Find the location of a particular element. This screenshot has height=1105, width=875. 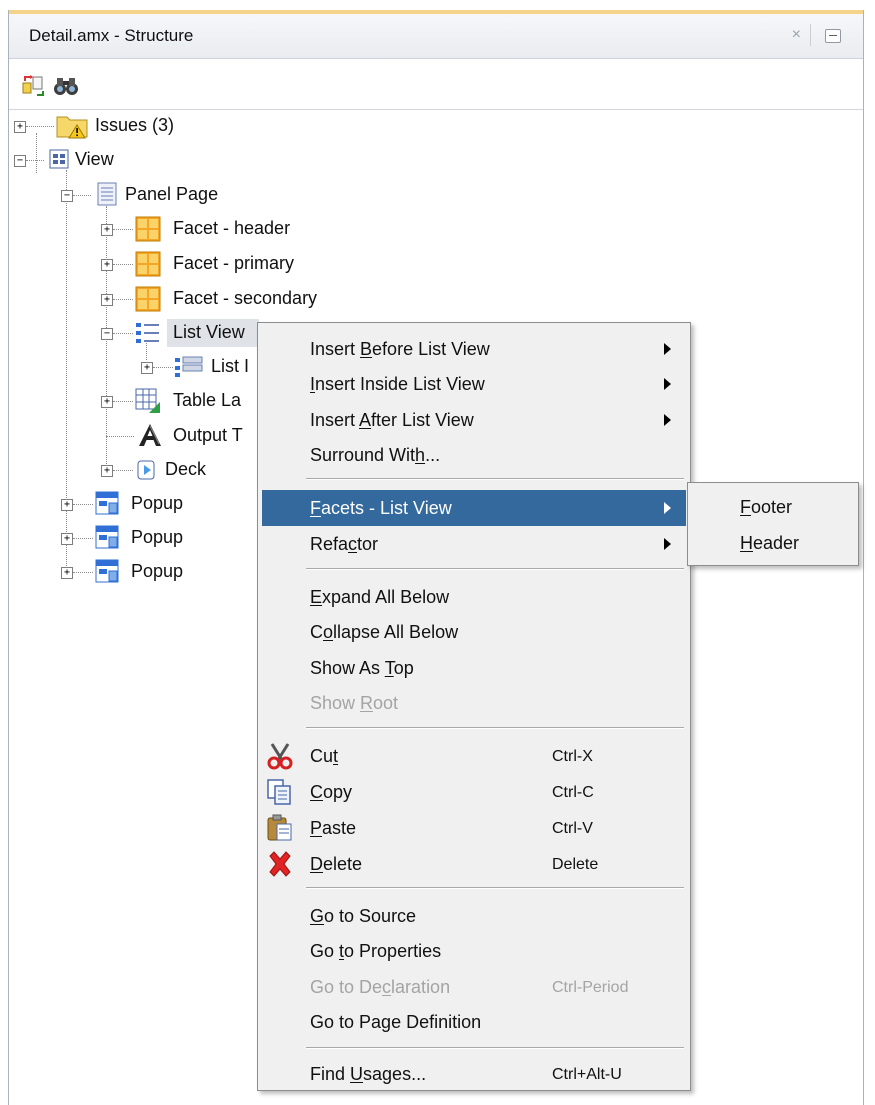

menu-item-go-to-page-definition: Go to Page Definition is located at coordinates (474, 1022).